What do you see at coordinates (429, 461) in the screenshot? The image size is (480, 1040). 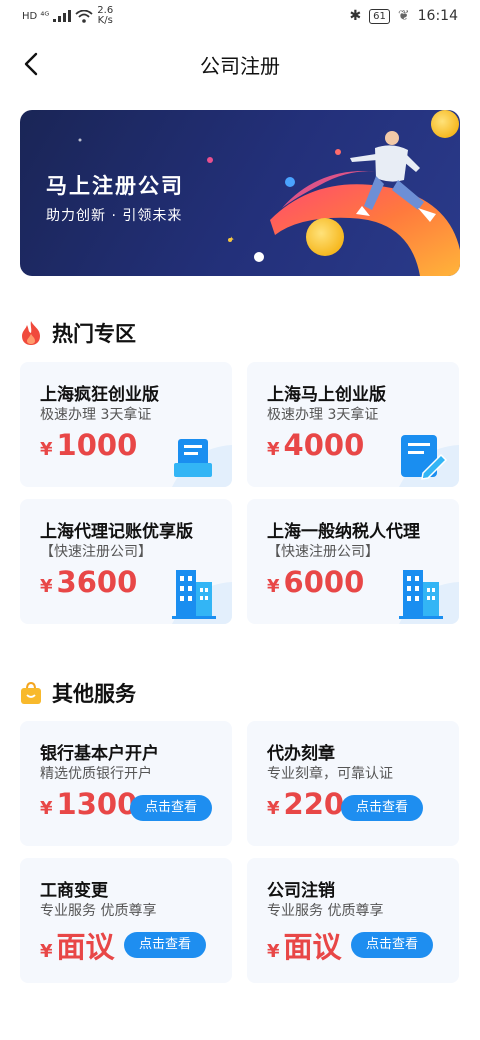 I see `document-edit-icon` at bounding box center [429, 461].